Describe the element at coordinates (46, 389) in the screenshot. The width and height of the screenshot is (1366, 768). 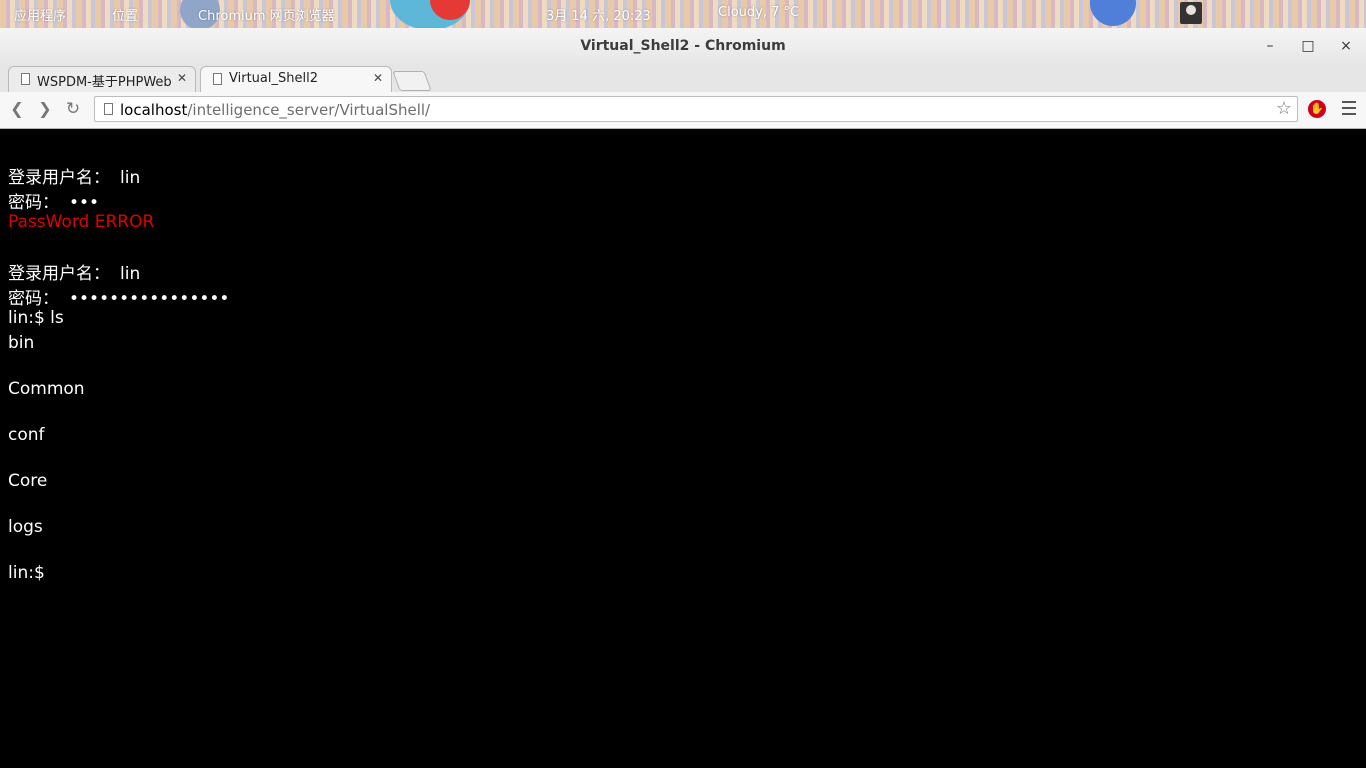
I see `output-line: Common` at that location.